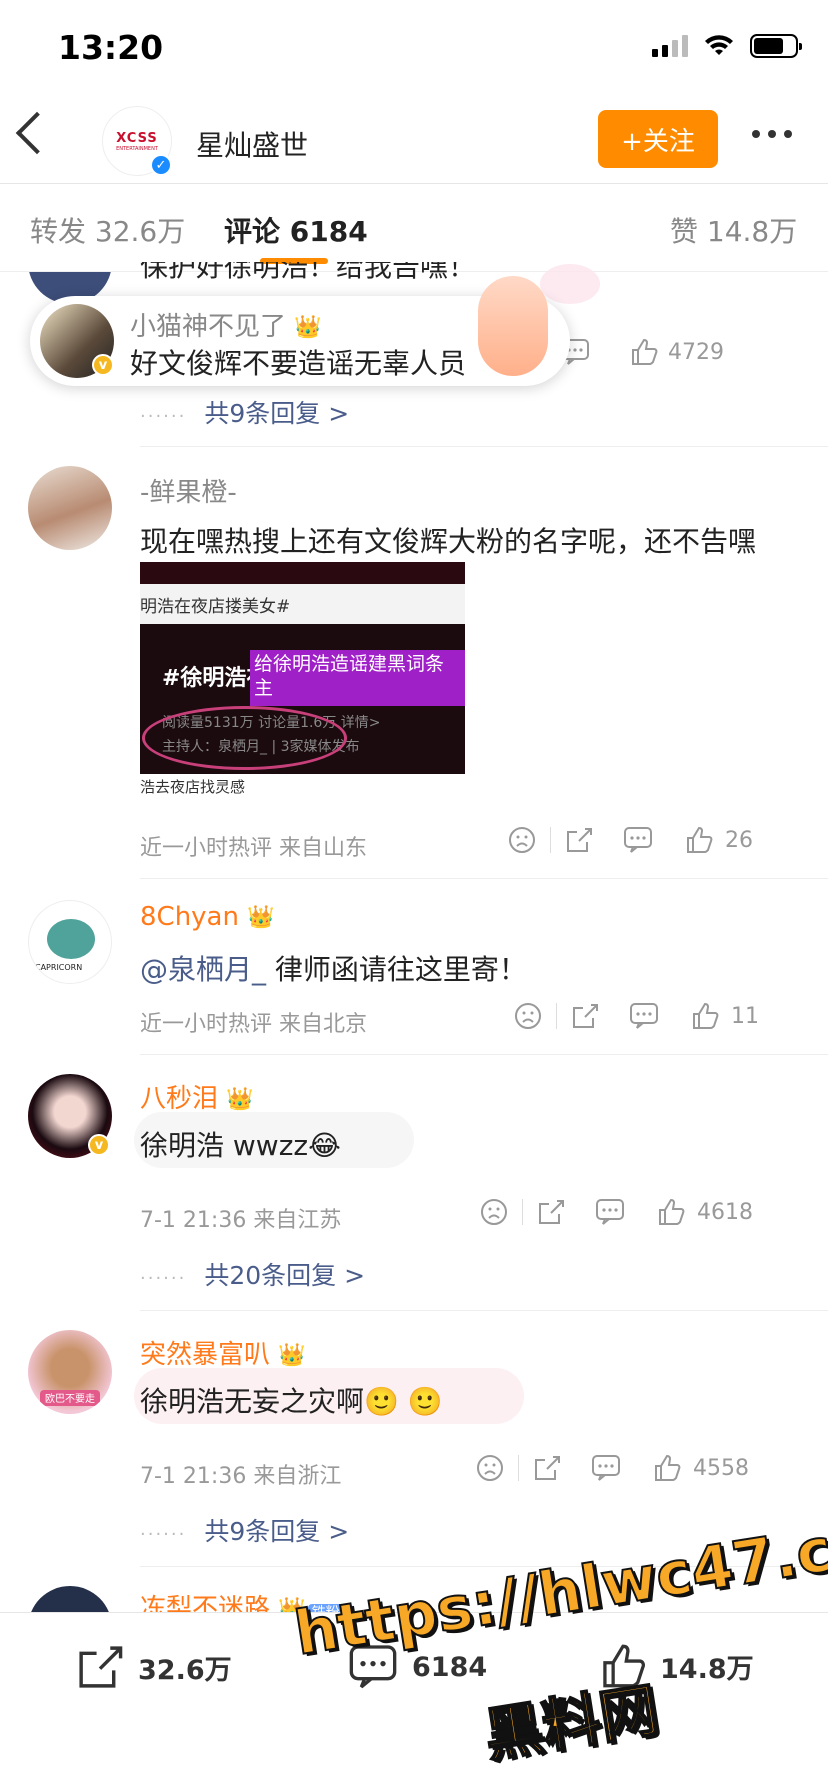 The image size is (828, 1792). I want to click on header-divider, so click(414, 183).